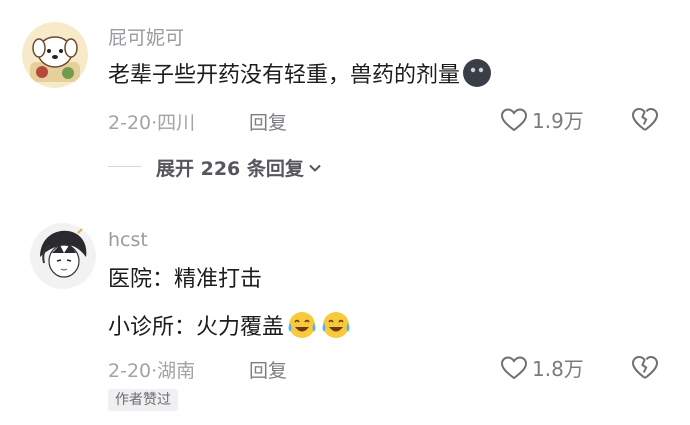 This screenshot has height=425, width=690. I want to click on like-button: 1.8万, so click(542, 367).